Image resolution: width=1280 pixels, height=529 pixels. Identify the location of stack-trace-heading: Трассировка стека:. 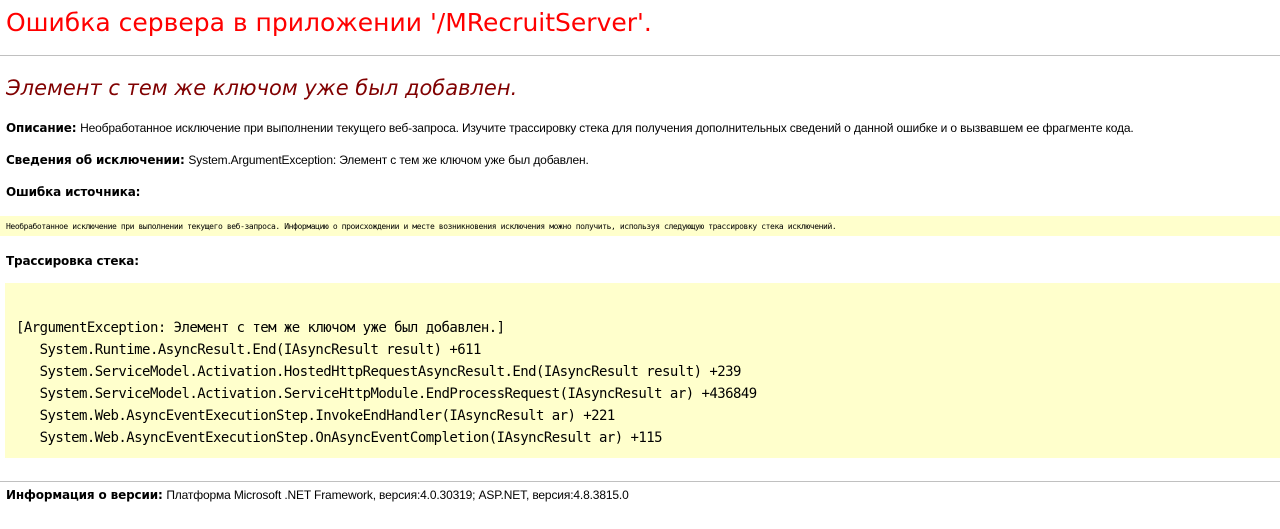
(72, 261).